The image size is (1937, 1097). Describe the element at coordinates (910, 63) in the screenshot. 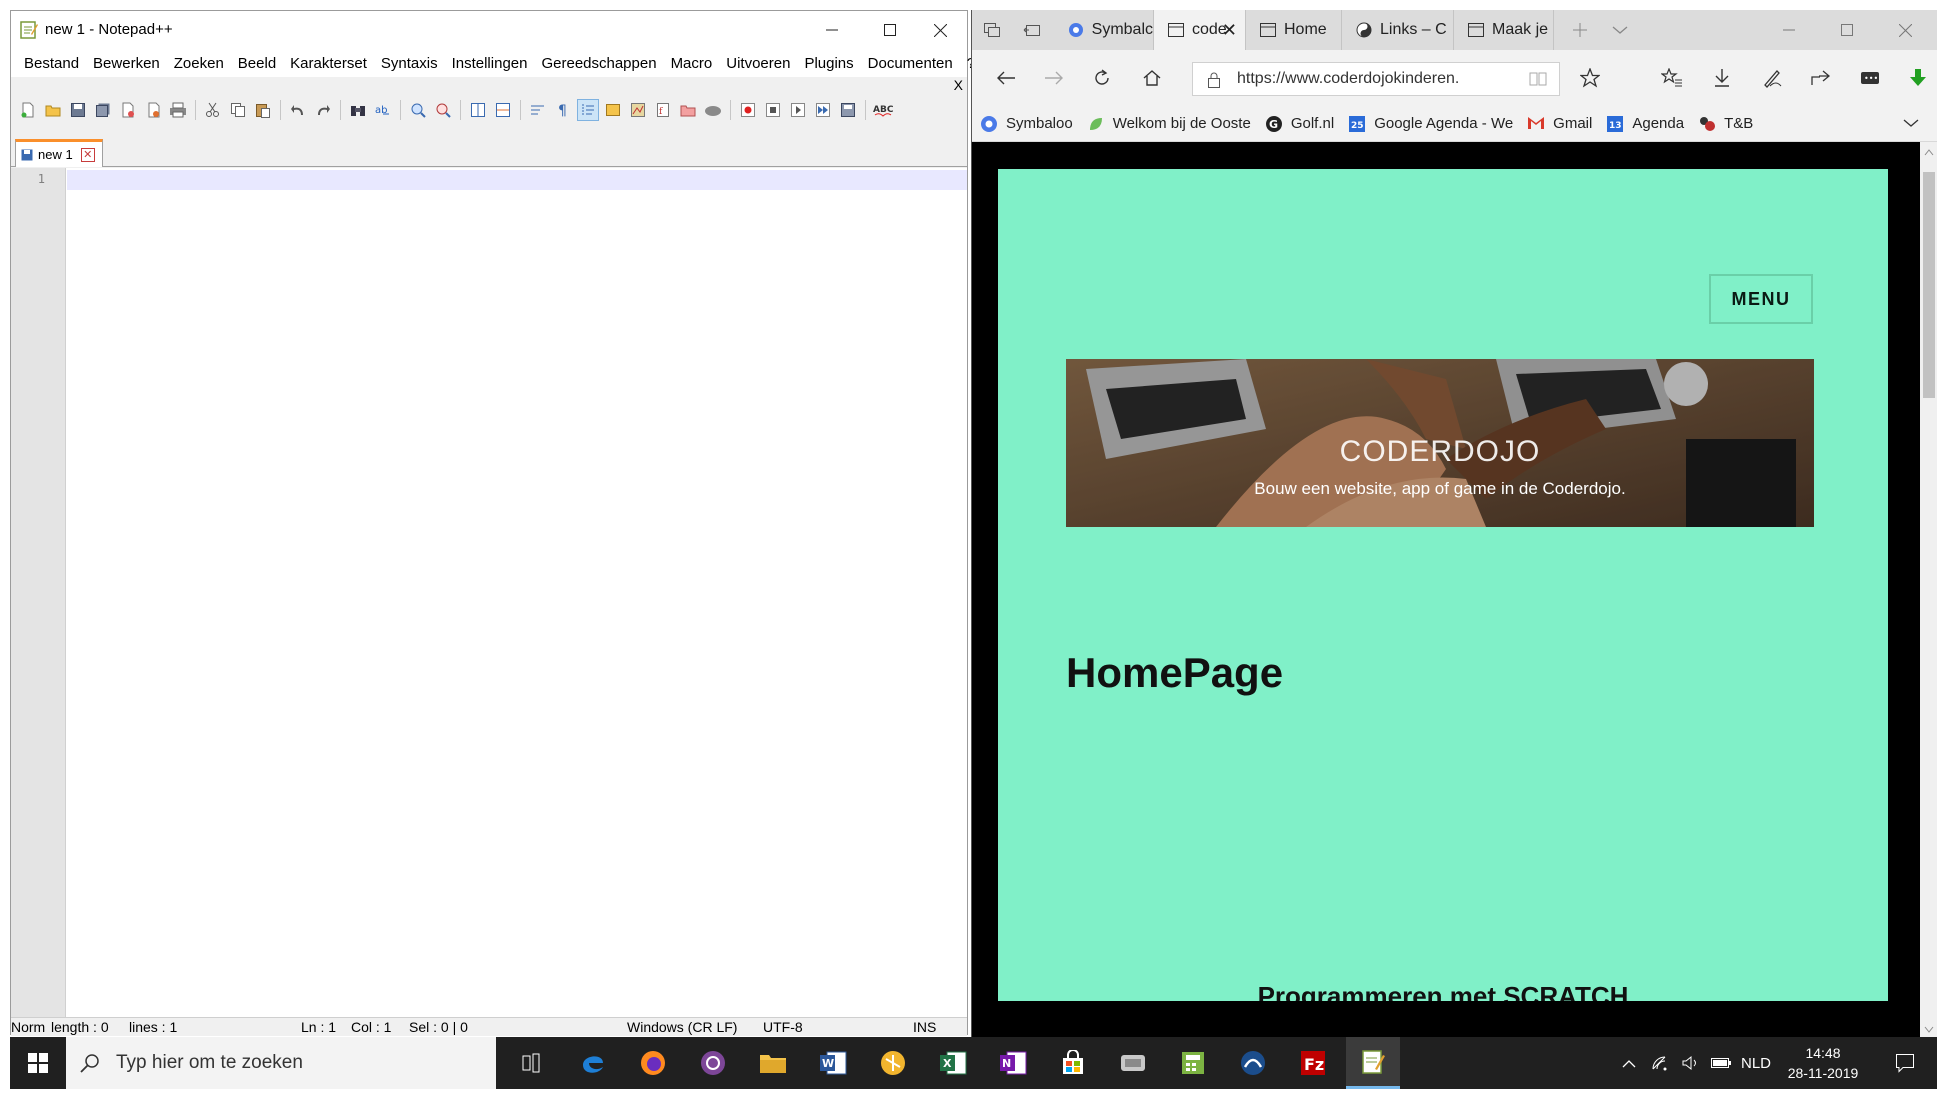

I see `menu-documenten: Documenten` at that location.